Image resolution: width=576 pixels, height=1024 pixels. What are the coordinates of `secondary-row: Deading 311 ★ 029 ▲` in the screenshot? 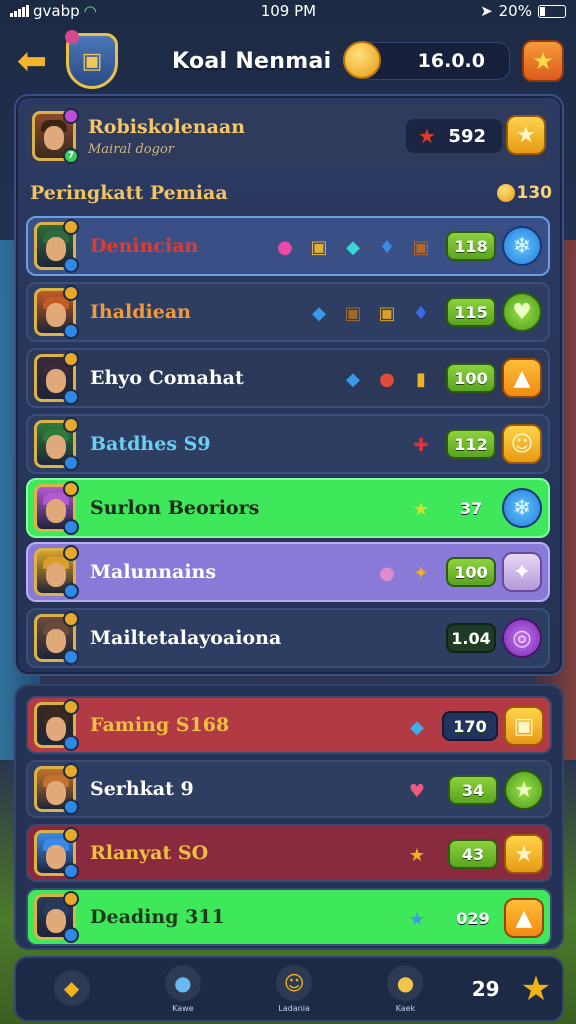 It's located at (289, 917).